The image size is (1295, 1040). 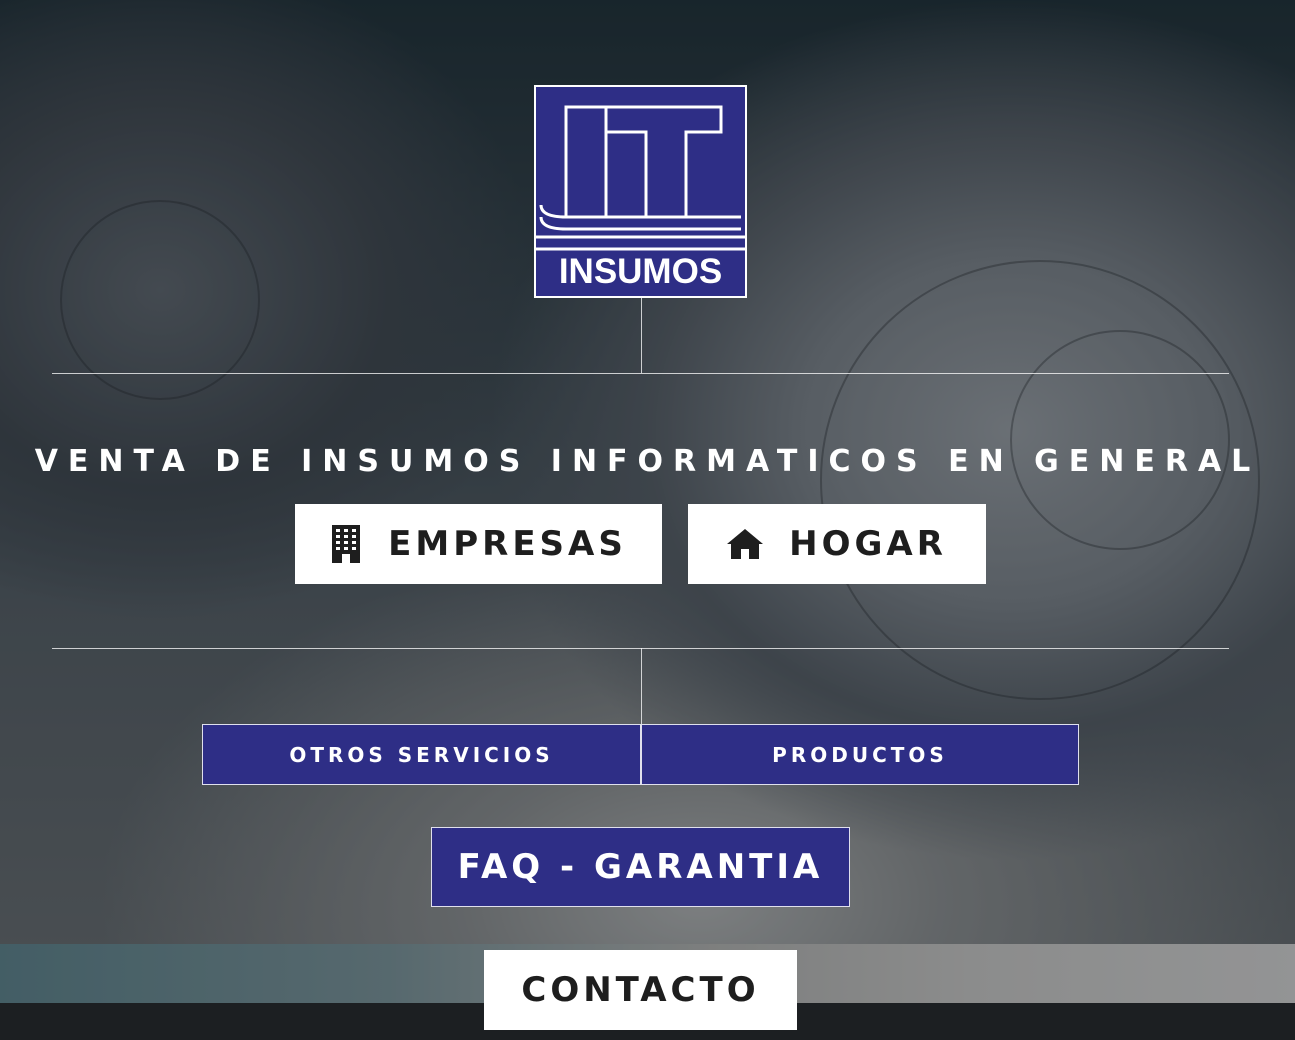 I want to click on productos-button: PRODUCTOS, so click(x=860, y=754).